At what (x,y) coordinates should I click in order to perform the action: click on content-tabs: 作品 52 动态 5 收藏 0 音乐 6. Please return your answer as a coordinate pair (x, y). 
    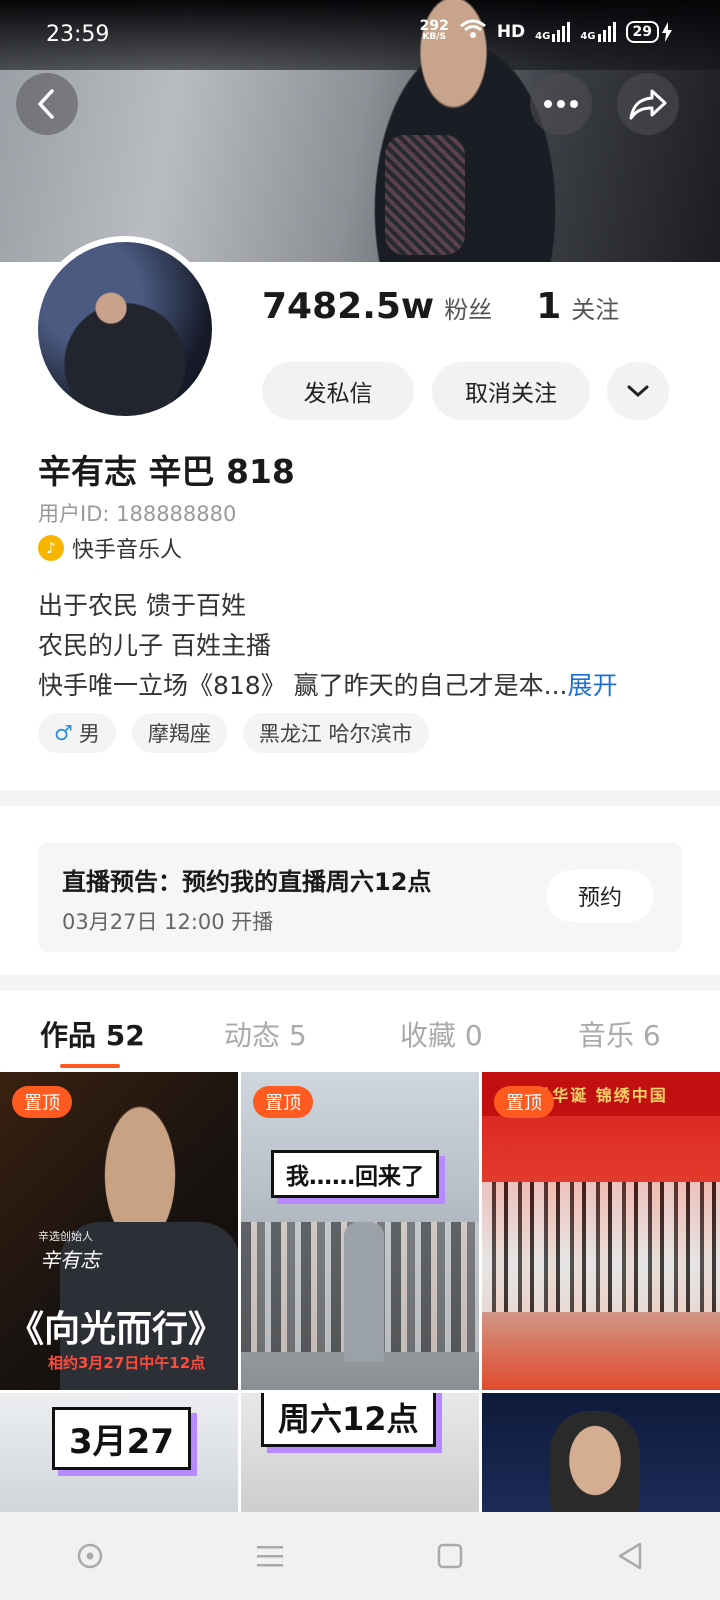
    Looking at the image, I should click on (360, 1036).